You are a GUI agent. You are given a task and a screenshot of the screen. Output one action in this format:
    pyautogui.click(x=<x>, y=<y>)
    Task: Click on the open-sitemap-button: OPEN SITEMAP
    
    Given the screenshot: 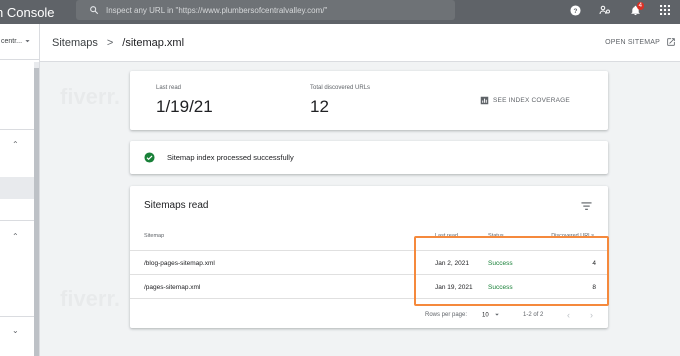 What is the action you would take?
    pyautogui.click(x=640, y=42)
    